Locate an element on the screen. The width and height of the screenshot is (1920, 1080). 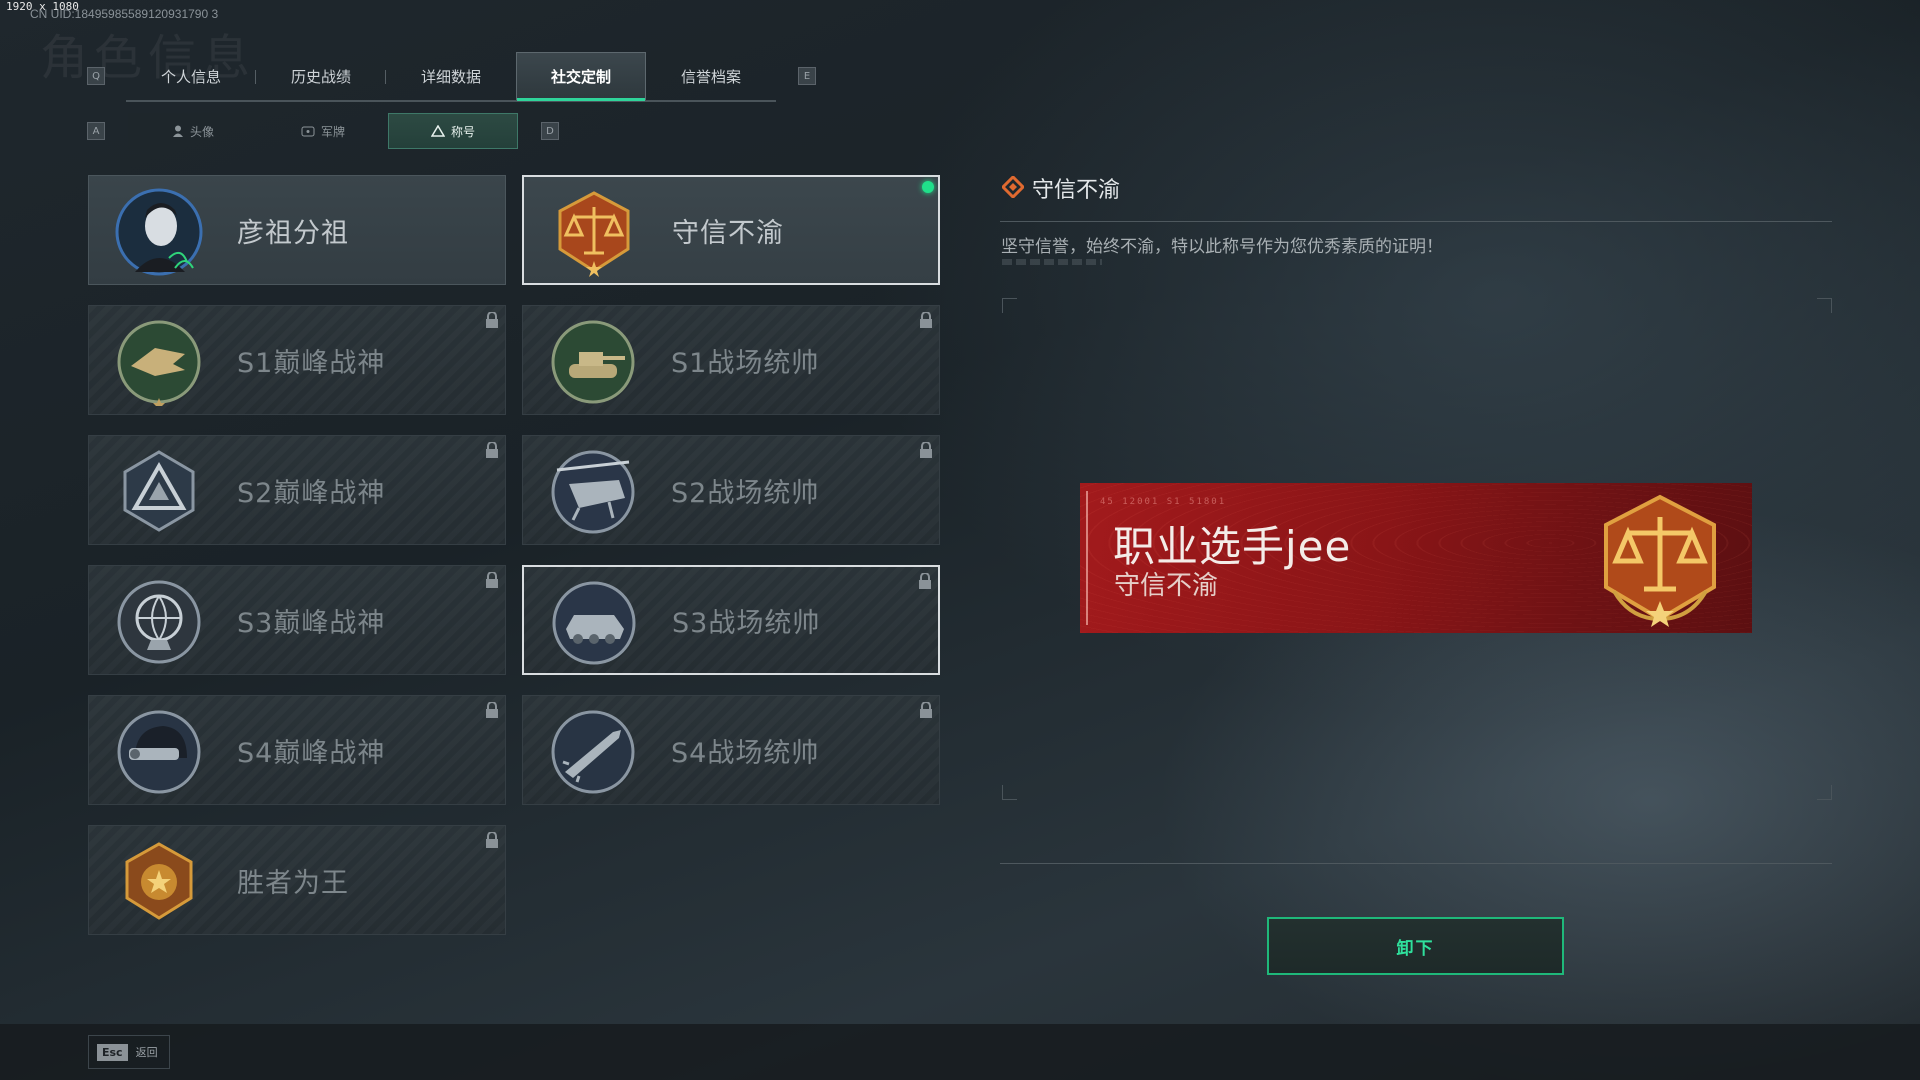
sub-tabs: 头像 军牌 称号 is located at coordinates (323, 131).